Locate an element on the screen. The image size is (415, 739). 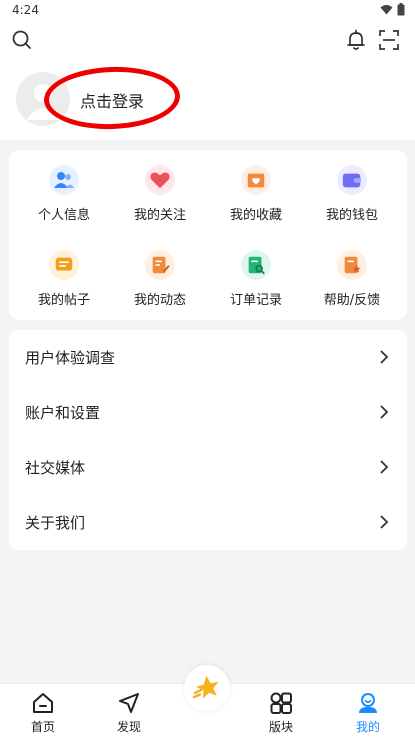
nav-home: 首页 is located at coordinates (43, 711).